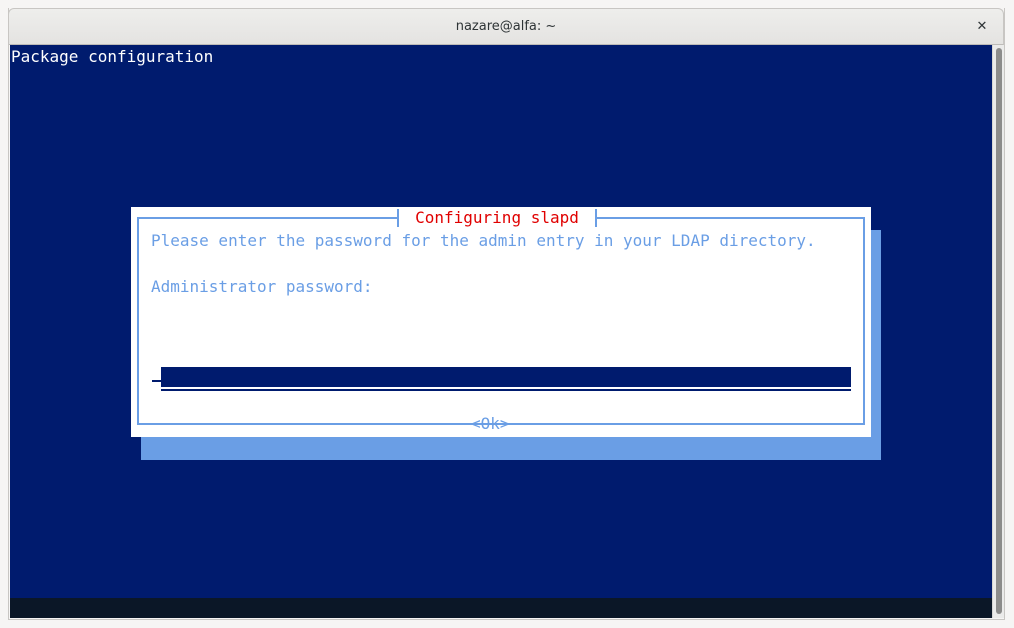 Image resolution: width=1014 pixels, height=628 pixels. I want to click on title-bar: nazare@alfa: ~ ✕, so click(506, 26).